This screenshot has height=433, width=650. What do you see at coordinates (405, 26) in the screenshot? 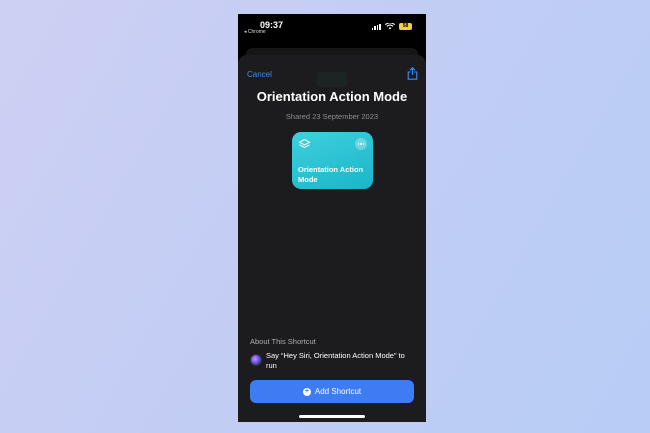
I see `battery-icon: 58` at bounding box center [405, 26].